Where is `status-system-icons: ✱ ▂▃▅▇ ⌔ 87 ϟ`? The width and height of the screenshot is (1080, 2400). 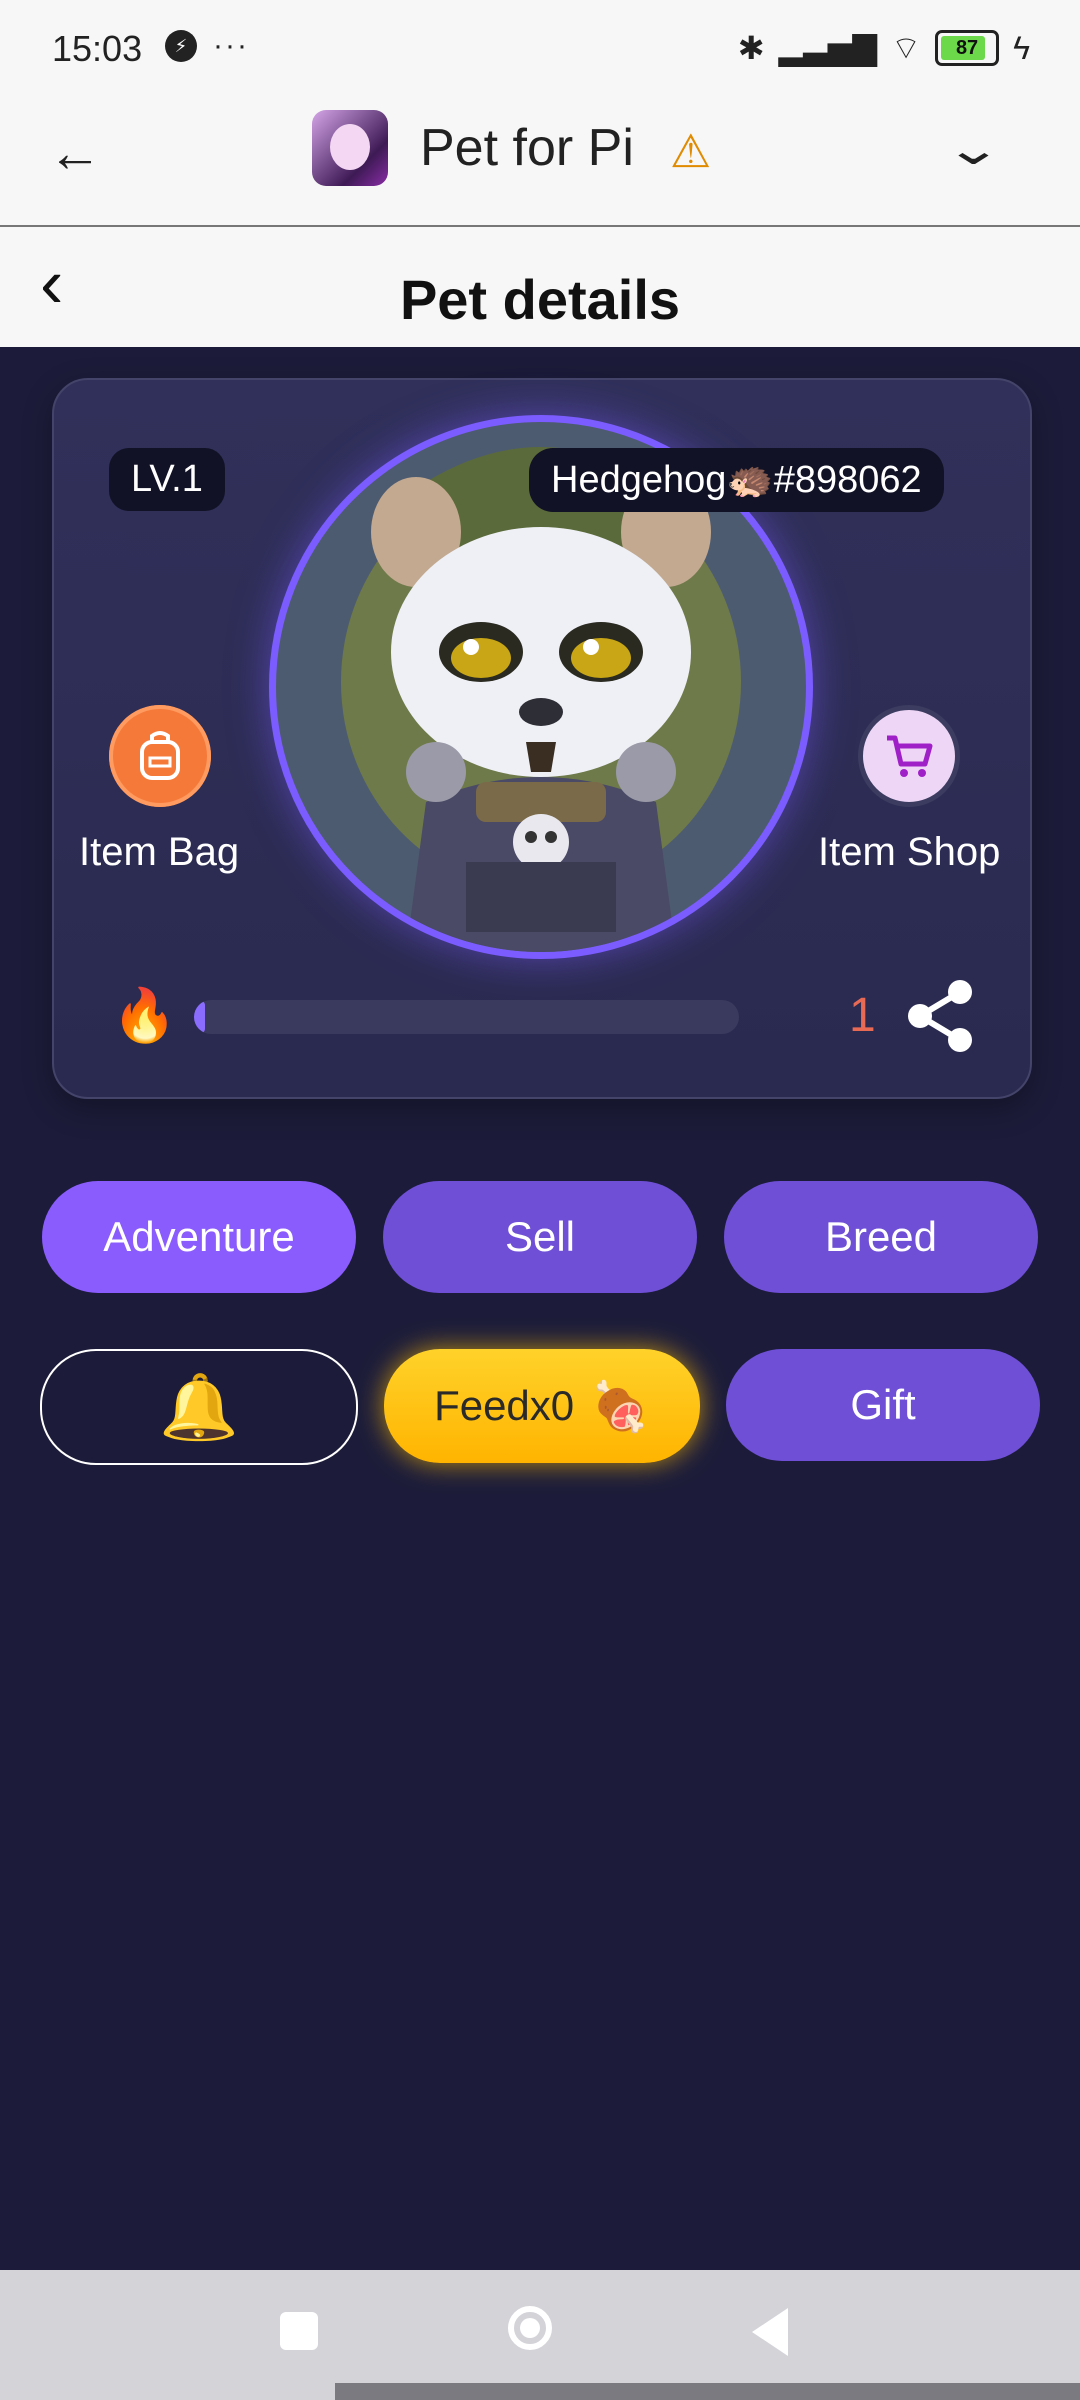
status-system-icons: ✱ ▂▃▅▇ ⌔ 87 ϟ is located at coordinates (884, 48).